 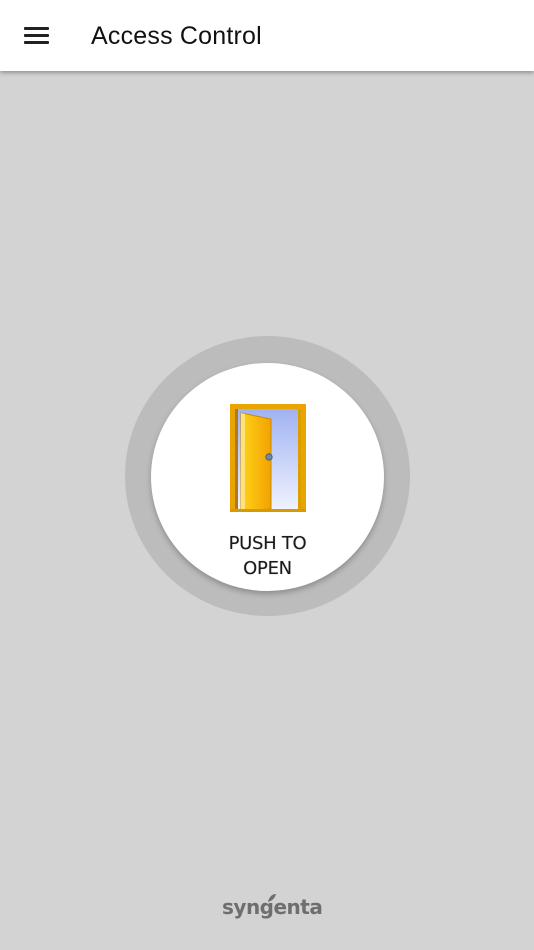 What do you see at coordinates (176, 36) in the screenshot?
I see `page-title: Access Control` at bounding box center [176, 36].